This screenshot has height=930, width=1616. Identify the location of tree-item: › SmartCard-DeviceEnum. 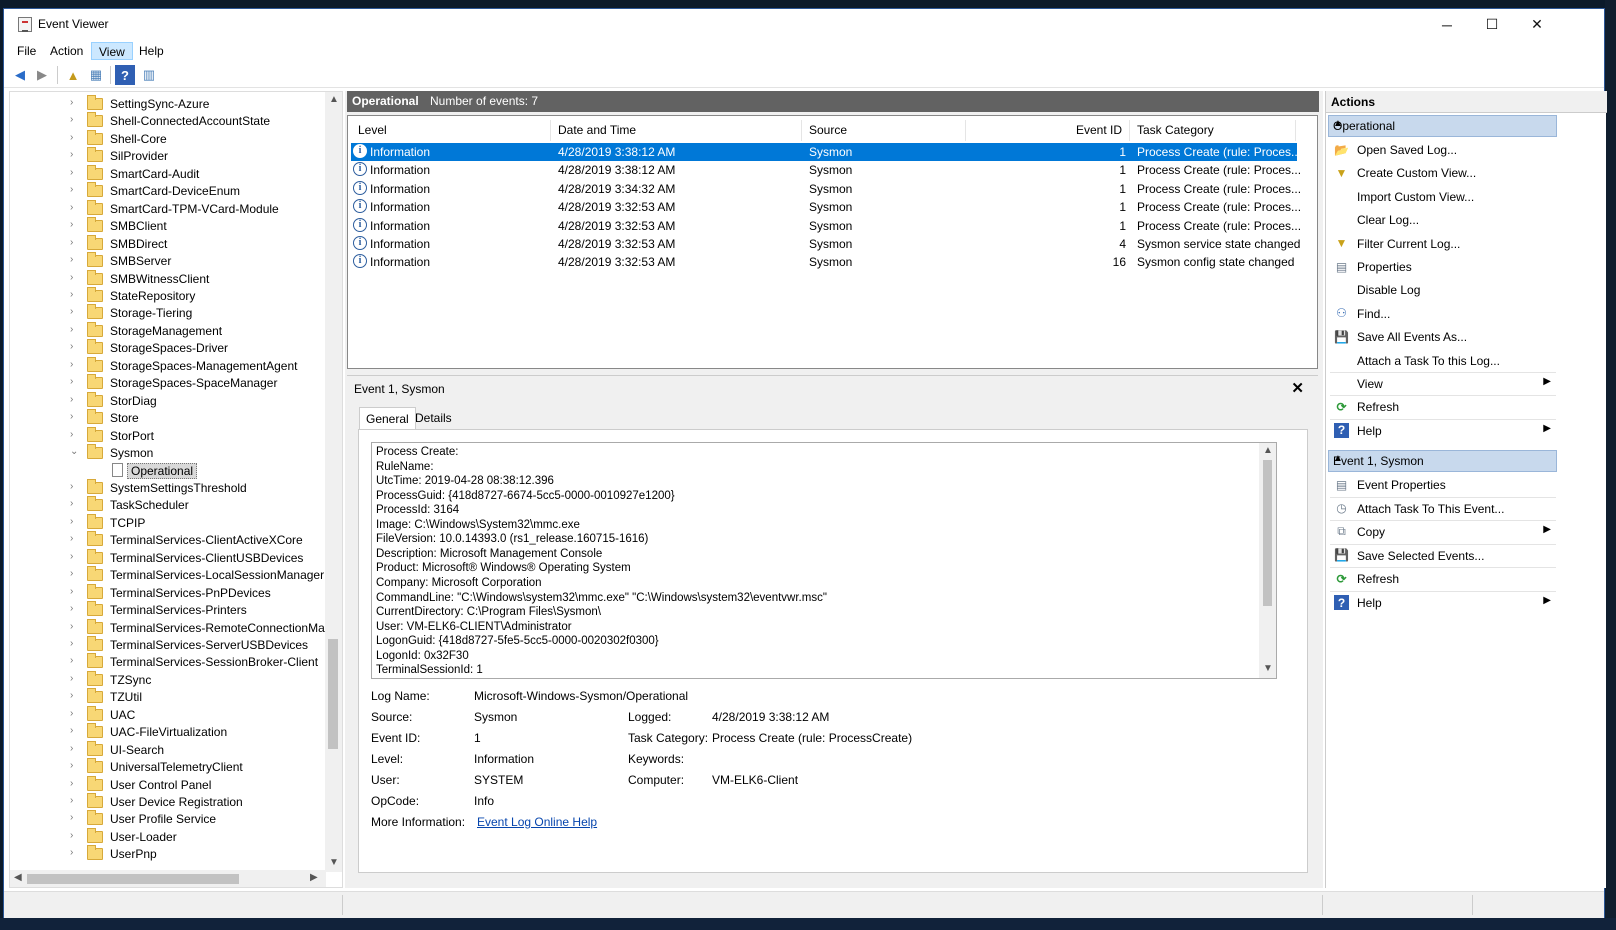
(168, 191).